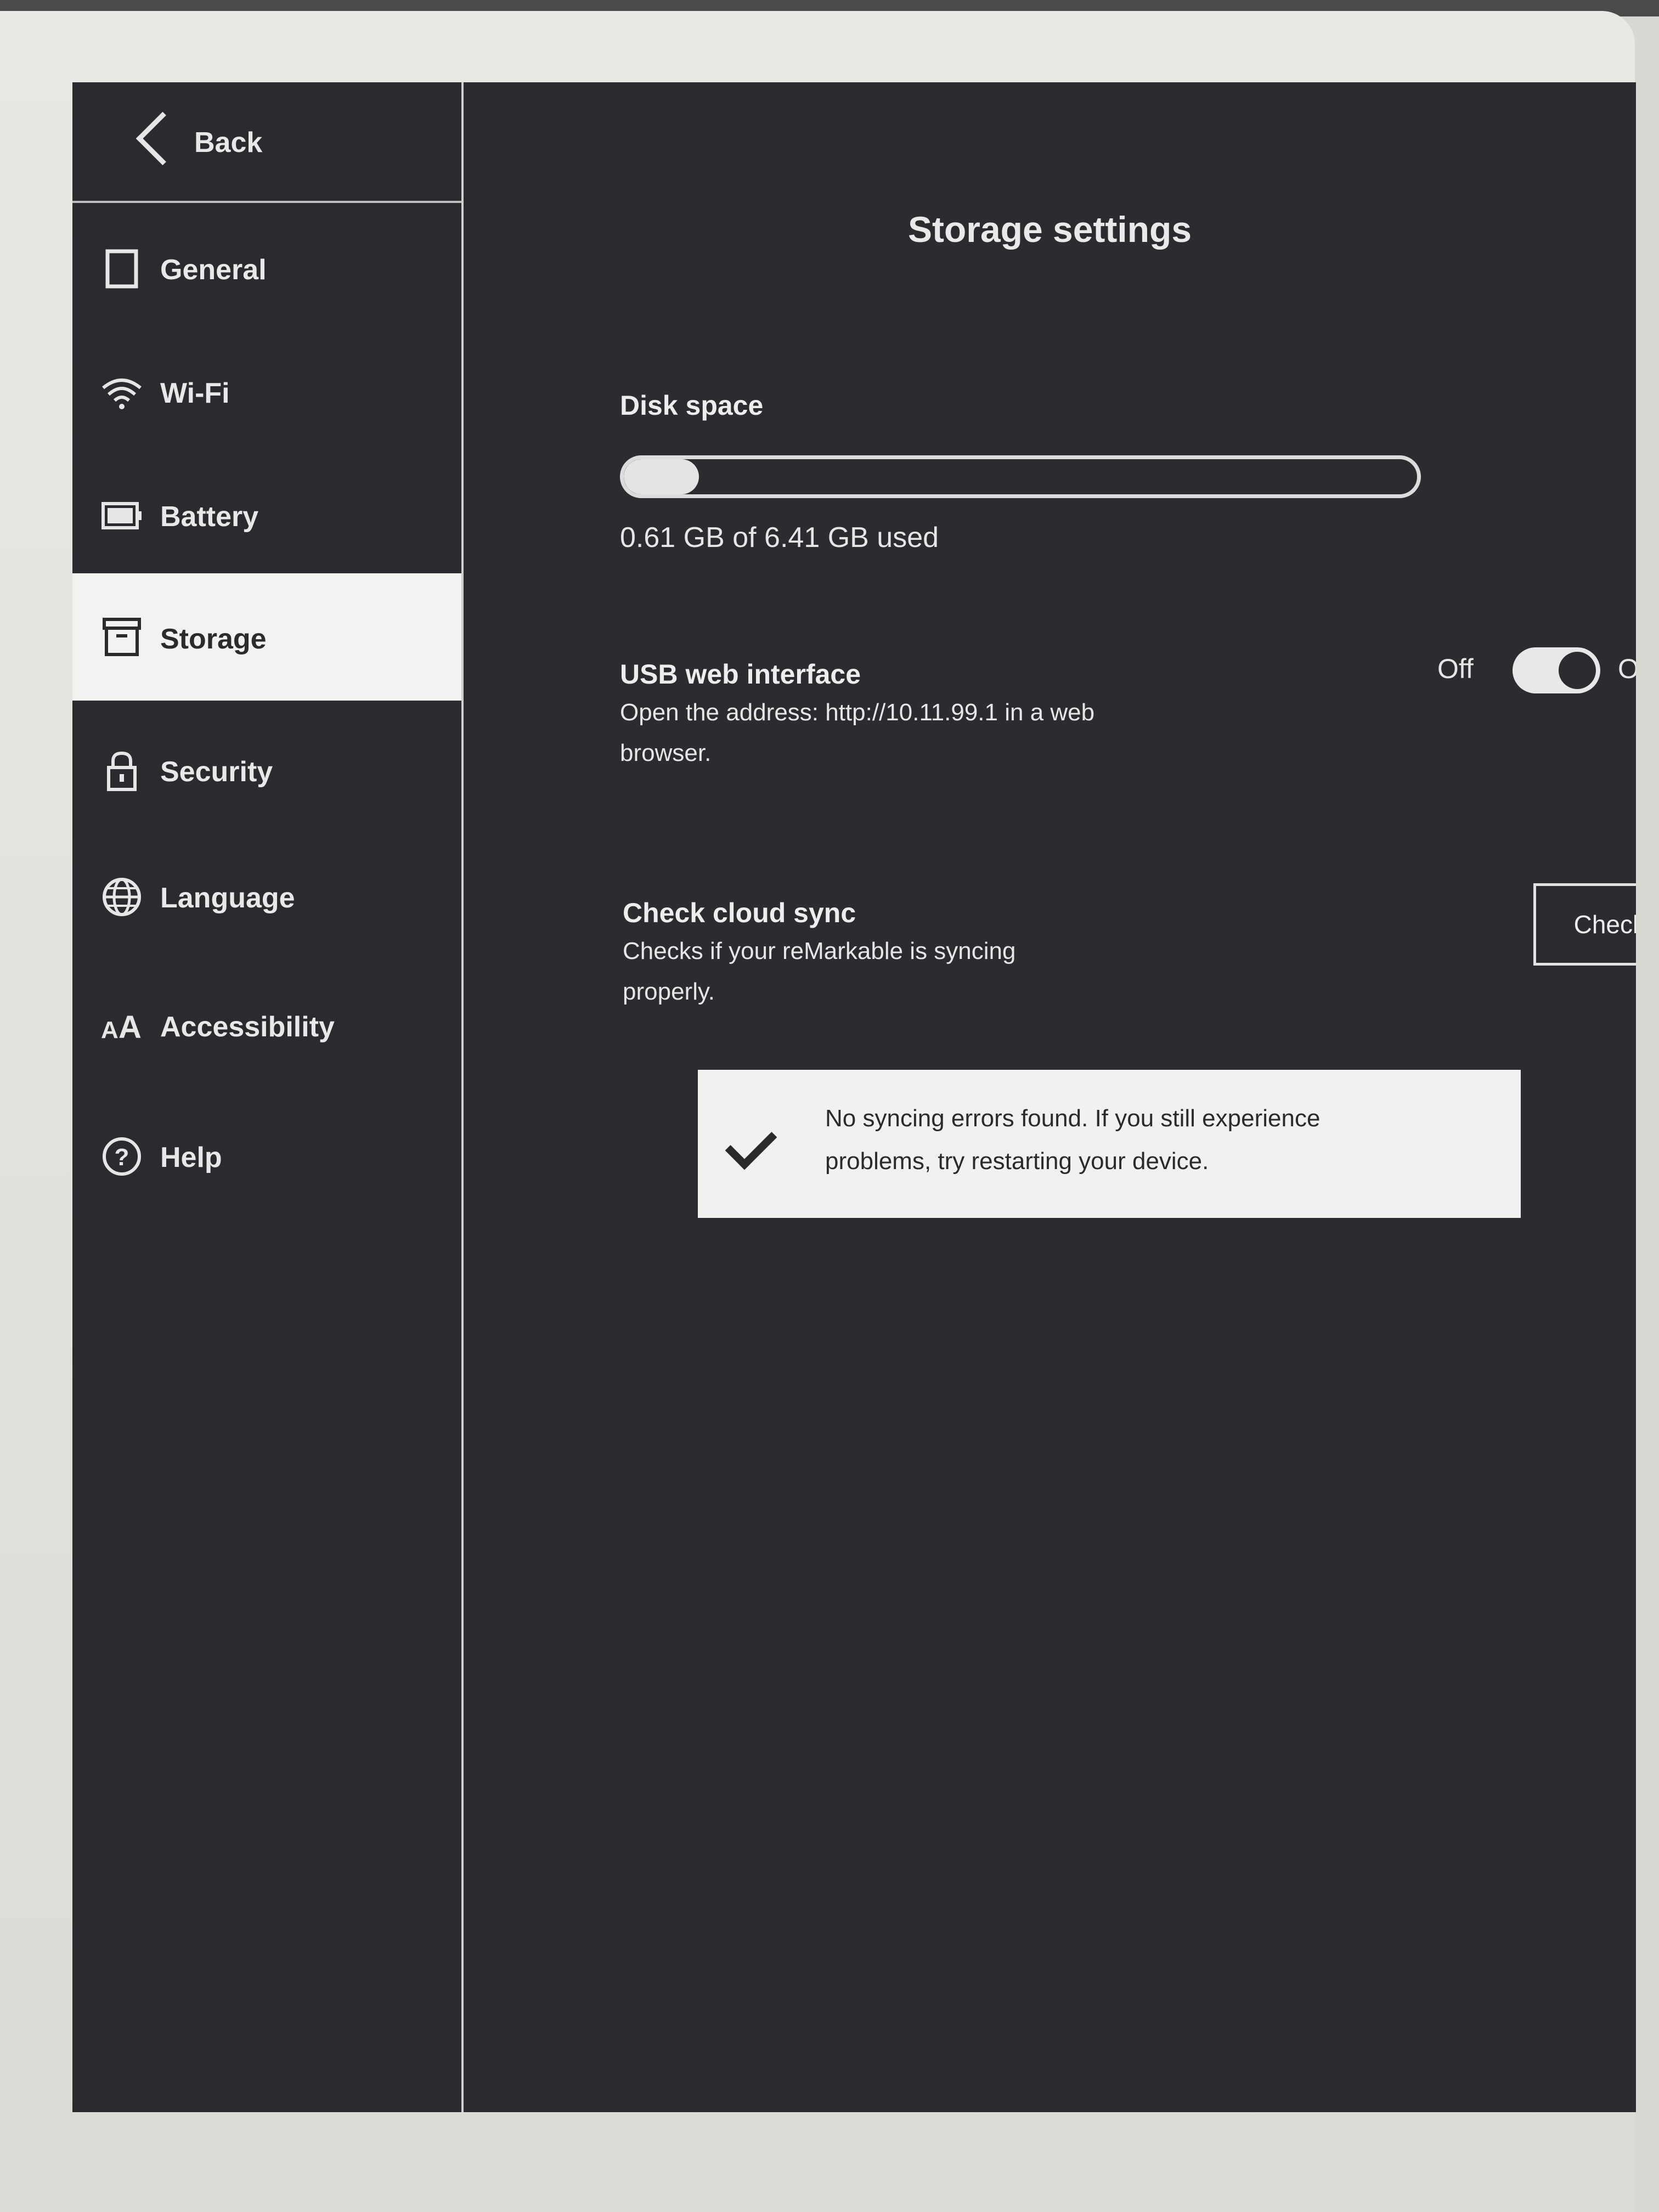 The width and height of the screenshot is (1659, 2212). Describe the element at coordinates (819, 951) in the screenshot. I see `cloud-sync-description-line: Checks if your reMarkable is syncing` at that location.